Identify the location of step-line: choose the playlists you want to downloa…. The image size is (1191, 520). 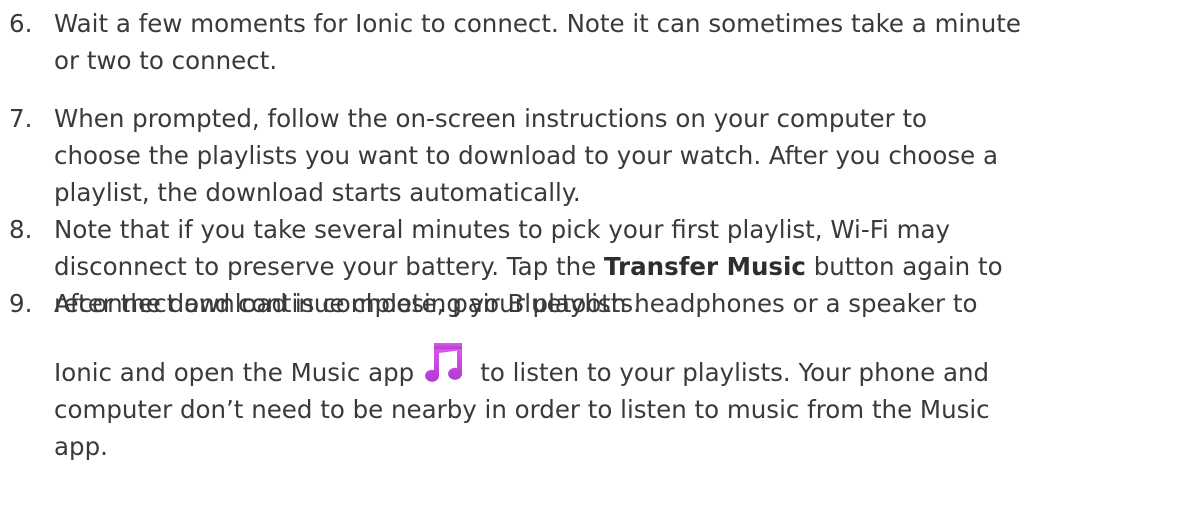
(526, 155).